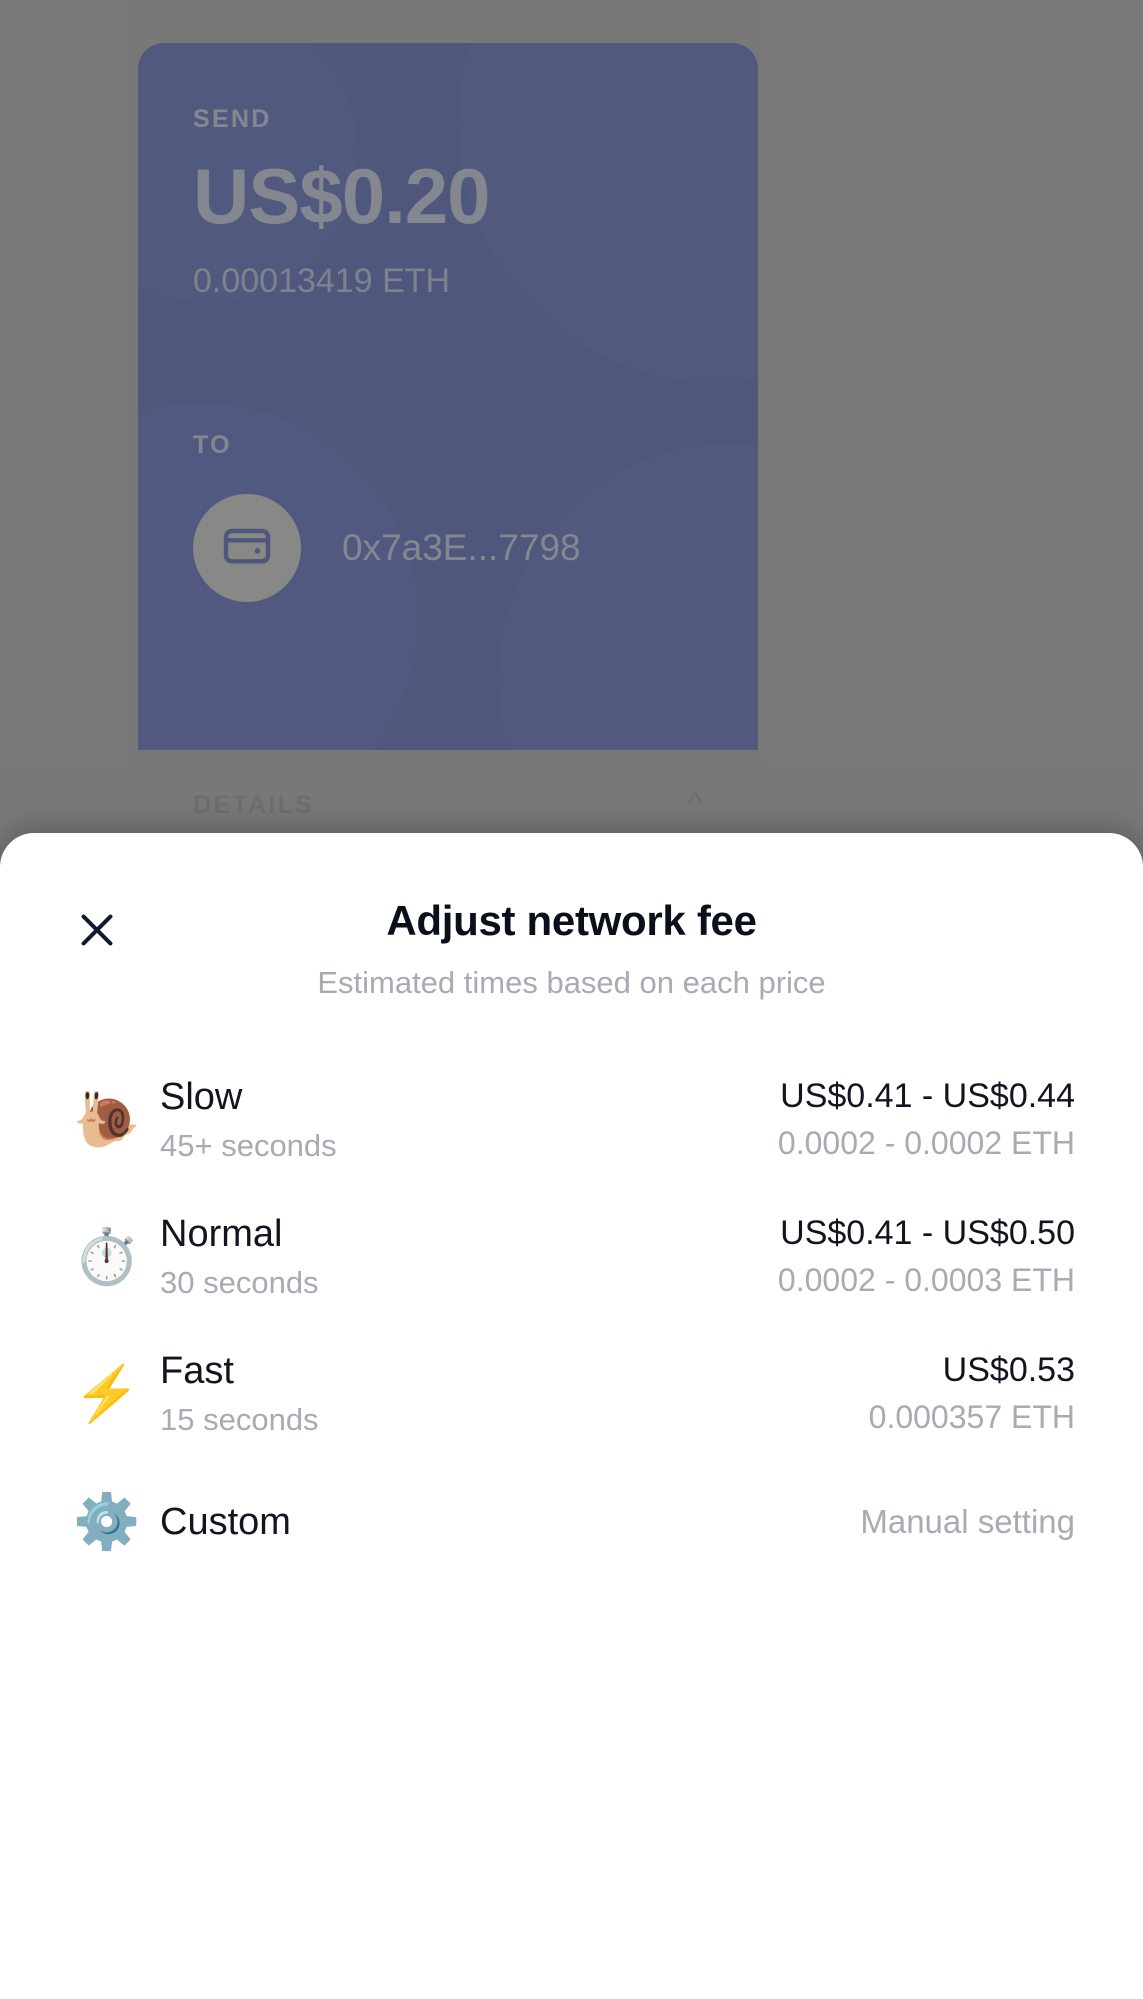 Image resolution: width=1143 pixels, height=1999 pixels. Describe the element at coordinates (107, 1119) in the screenshot. I see `snail-icon: 🐌` at that location.